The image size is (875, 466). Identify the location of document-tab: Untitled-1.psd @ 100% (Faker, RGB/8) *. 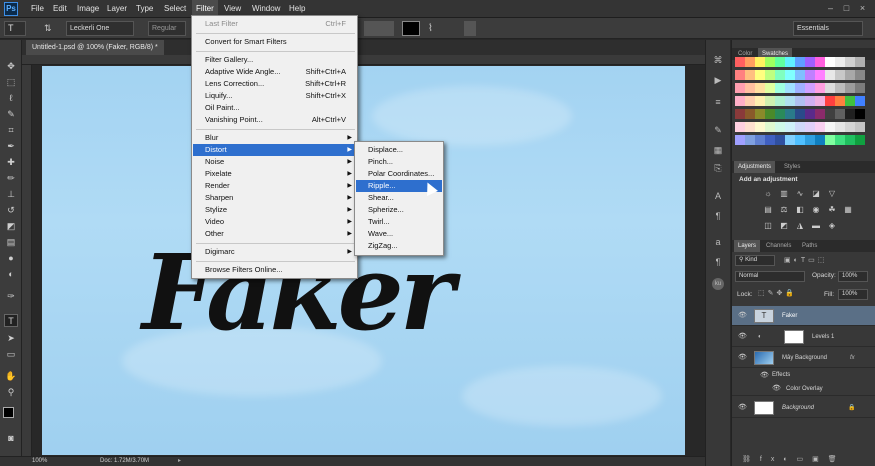
(95, 47).